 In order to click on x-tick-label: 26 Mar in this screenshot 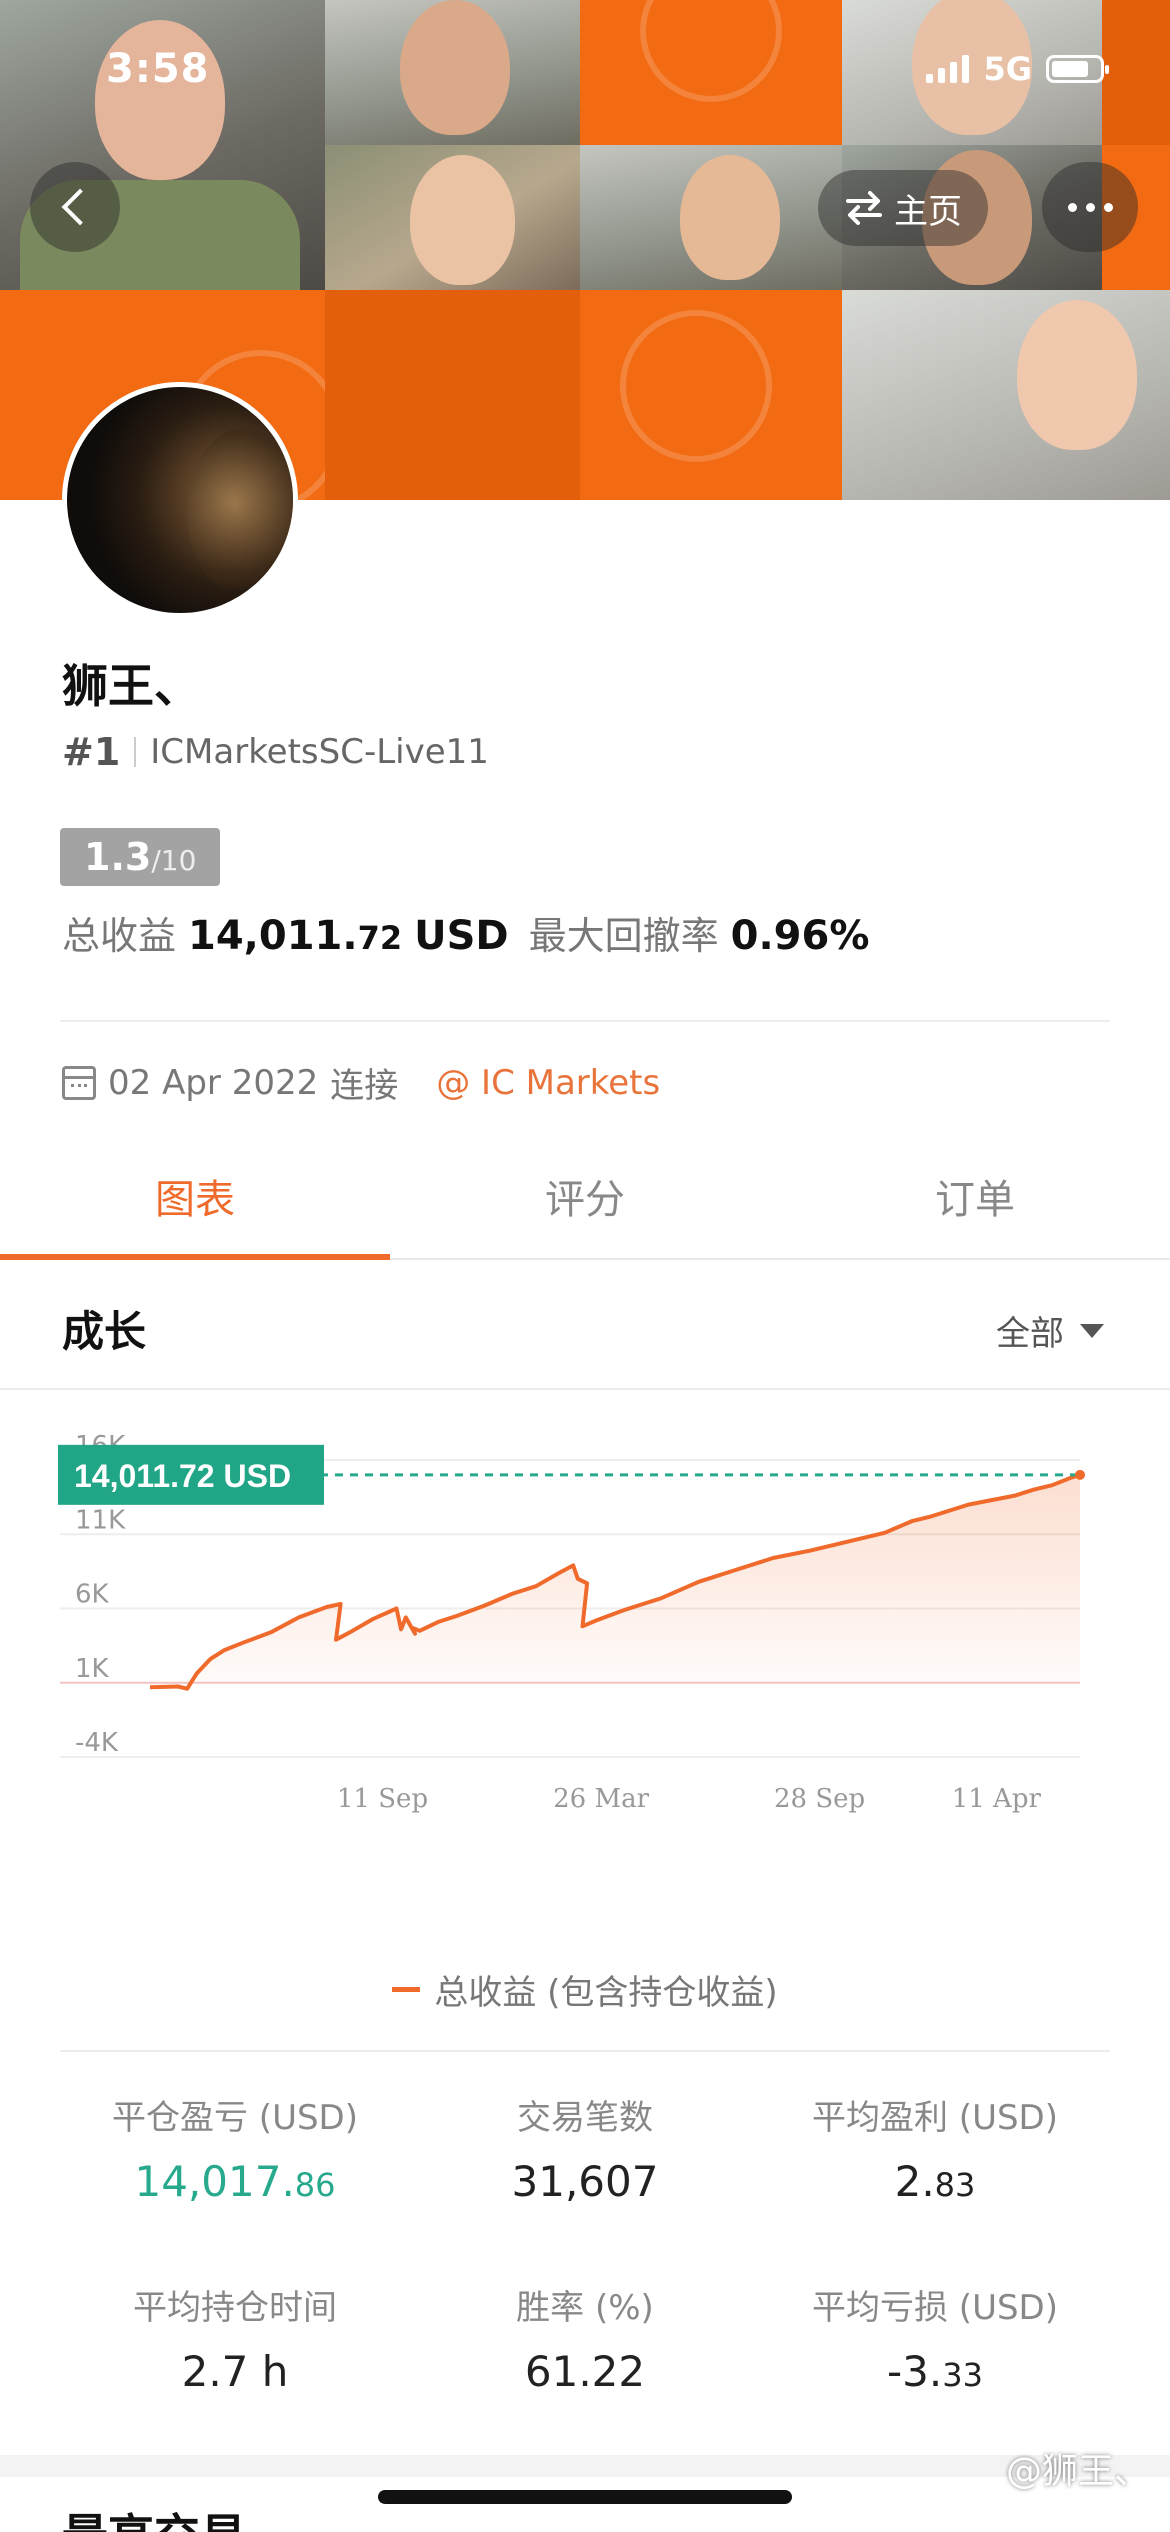, I will do `click(601, 1799)`.